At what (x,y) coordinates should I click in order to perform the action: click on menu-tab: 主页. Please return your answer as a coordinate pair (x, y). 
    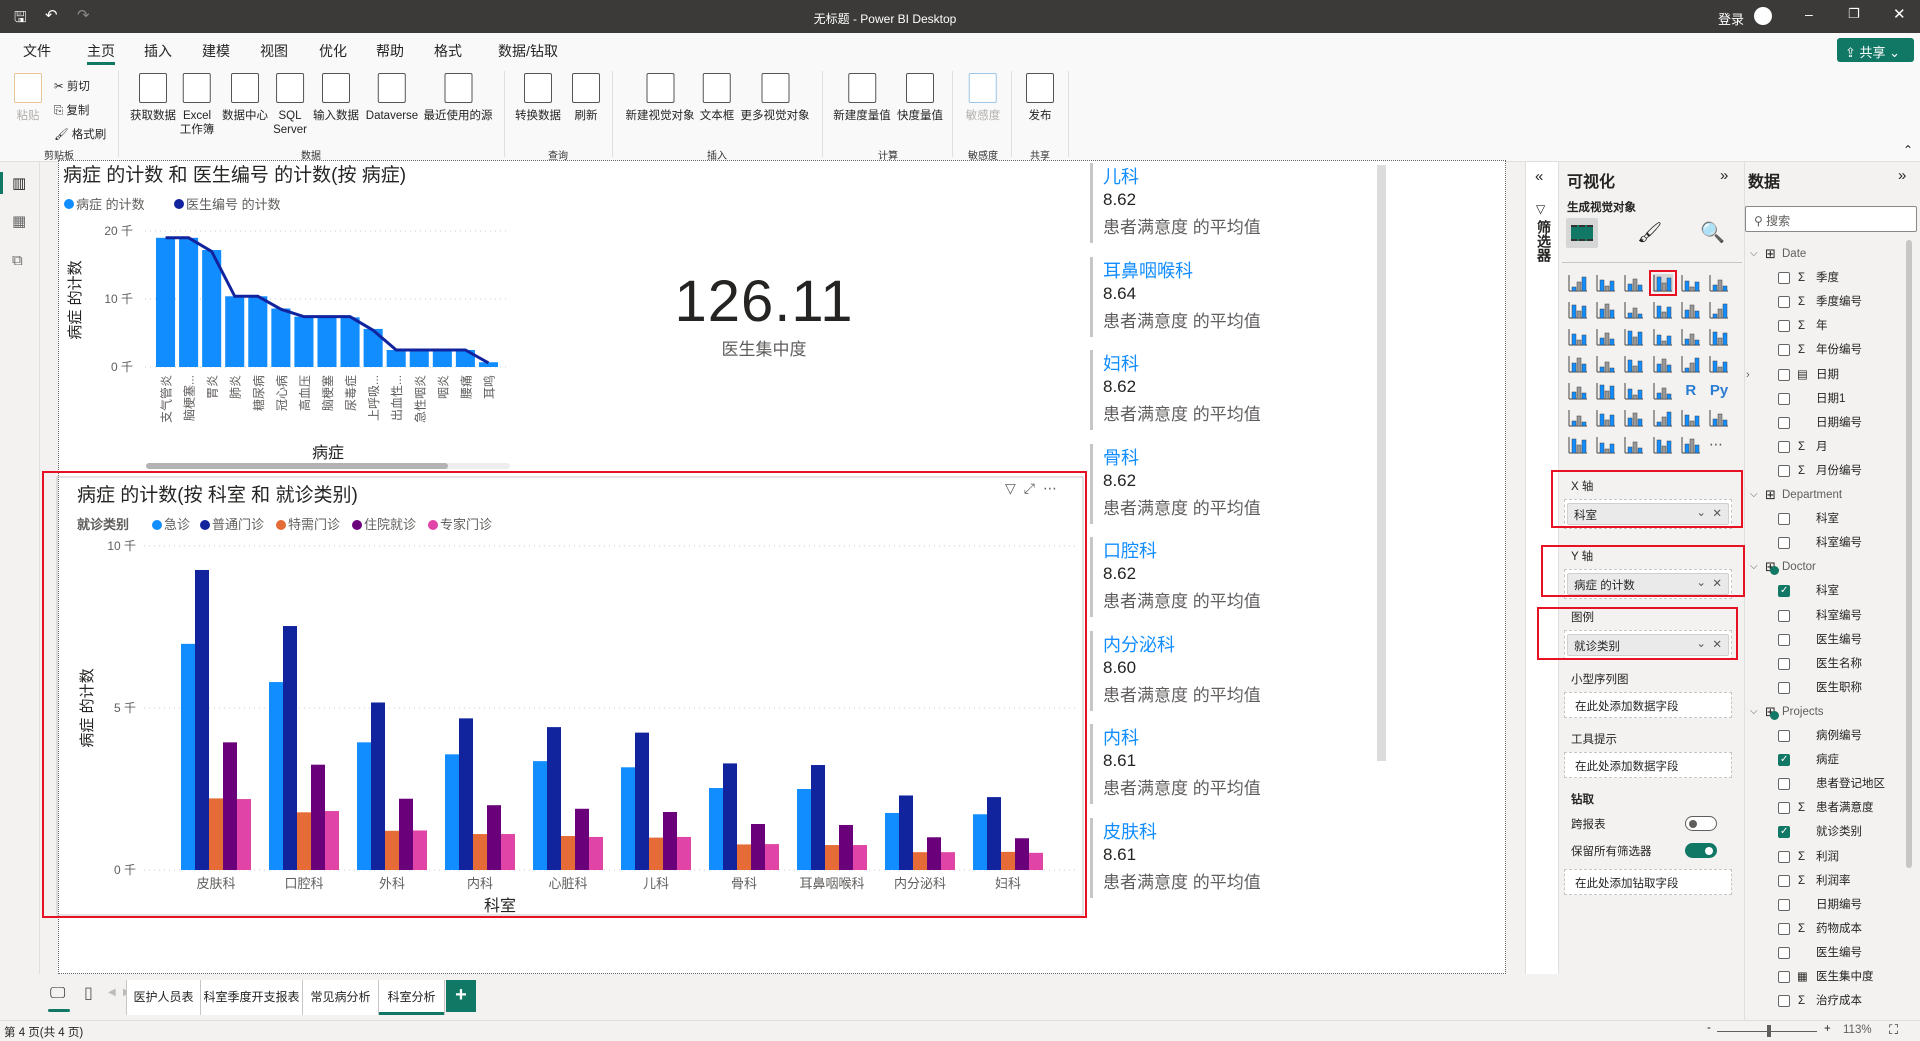
    Looking at the image, I should click on (101, 53).